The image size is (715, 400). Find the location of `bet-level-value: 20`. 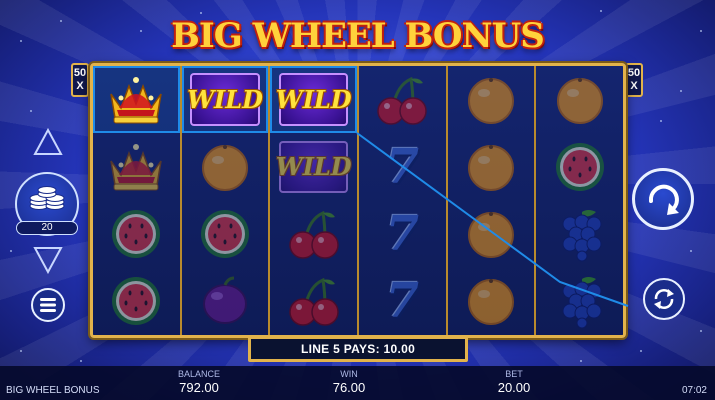

bet-level-value: 20 is located at coordinates (47, 228).